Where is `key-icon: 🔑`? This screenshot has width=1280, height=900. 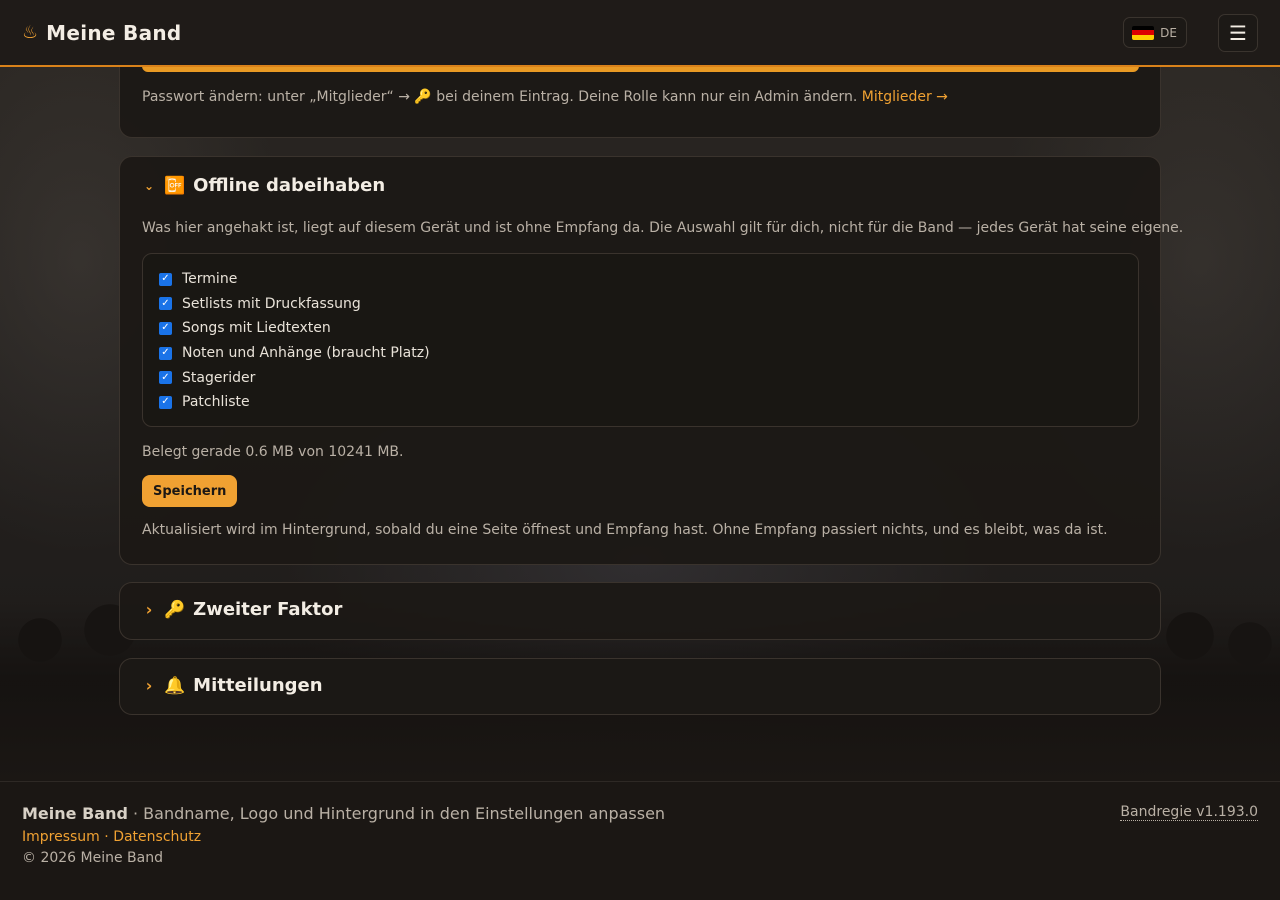
key-icon: 🔑 is located at coordinates (175, 609).